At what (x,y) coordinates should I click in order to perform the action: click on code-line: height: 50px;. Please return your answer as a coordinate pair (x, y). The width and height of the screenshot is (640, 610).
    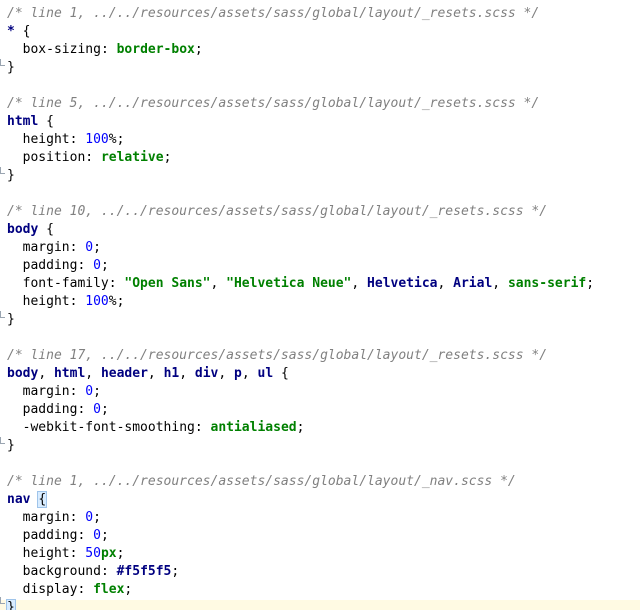
    Looking at the image, I should click on (323, 554).